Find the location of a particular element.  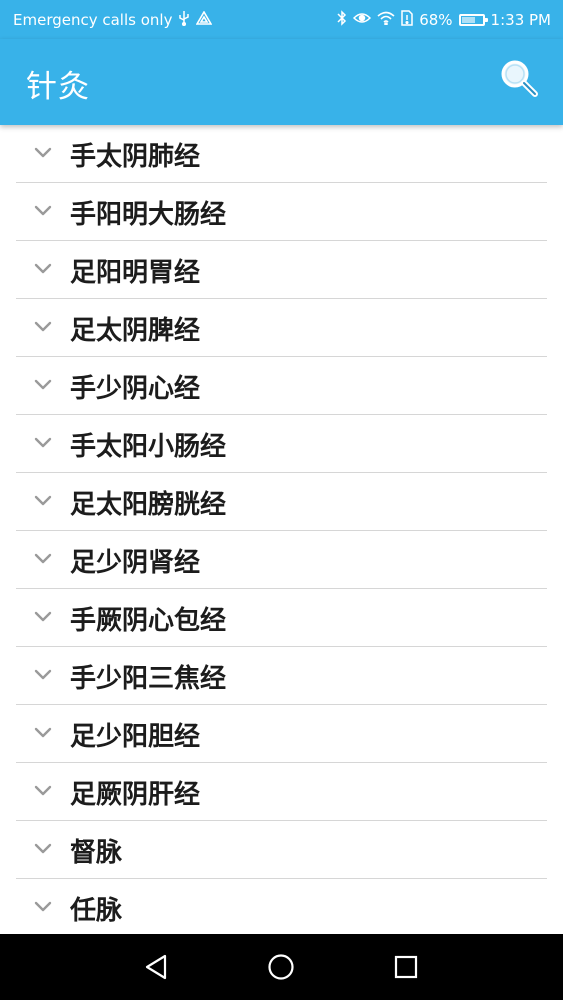

search-icon is located at coordinates (519, 78).